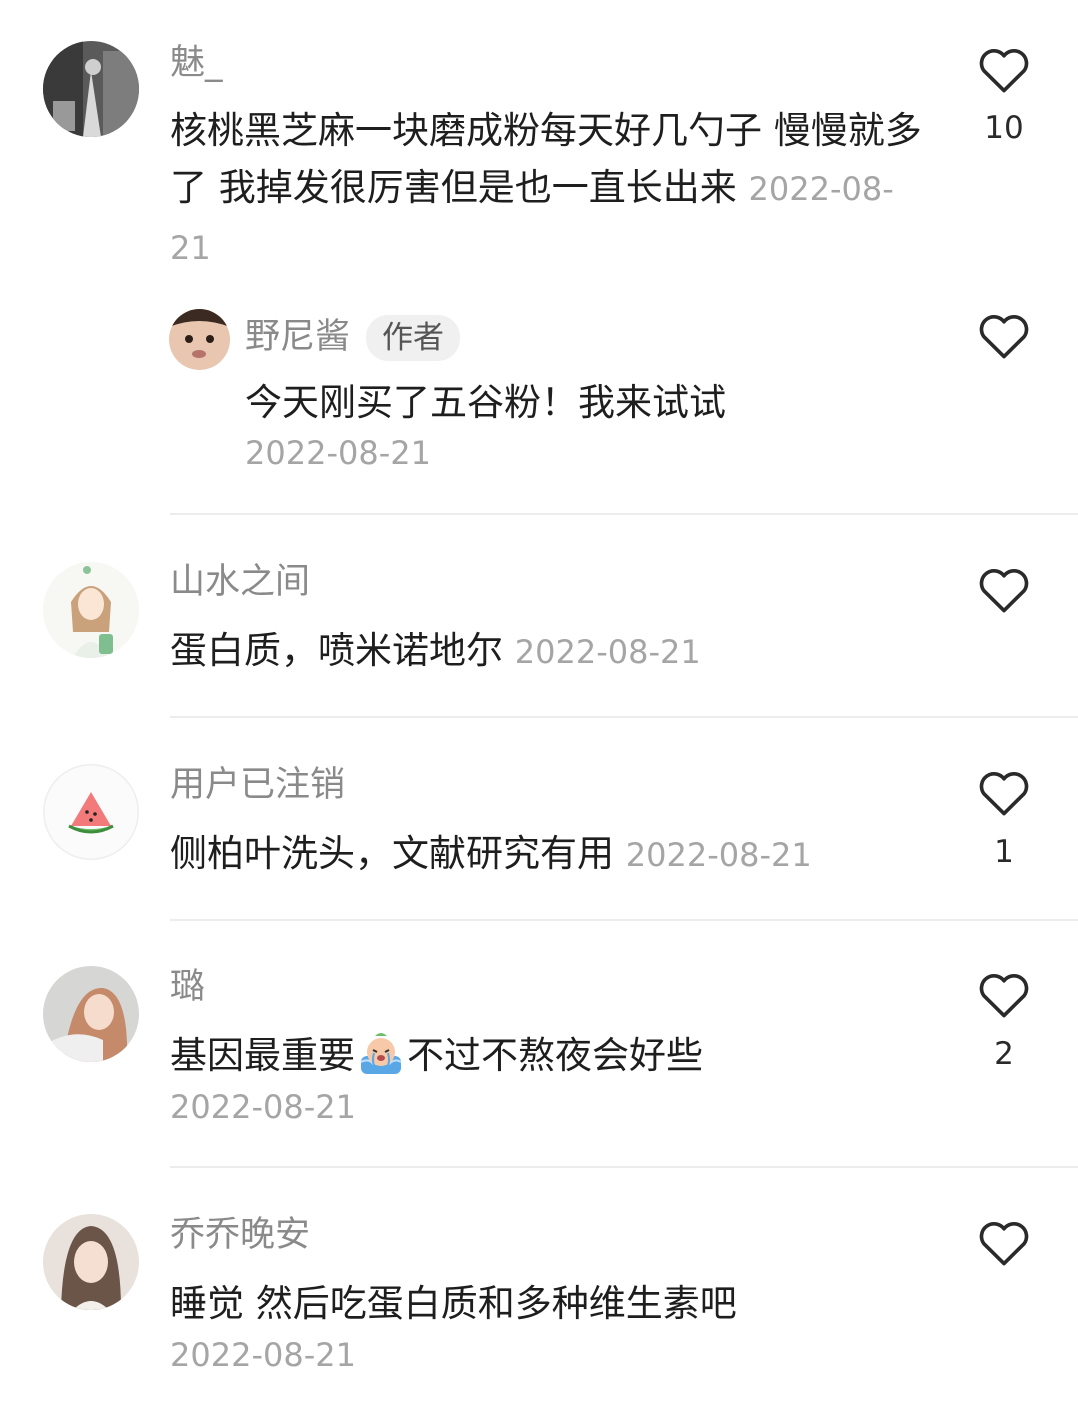  I want to click on comment-text: 侧柏叶洗头，文献研究有用 2022-08-21, so click(550, 854).